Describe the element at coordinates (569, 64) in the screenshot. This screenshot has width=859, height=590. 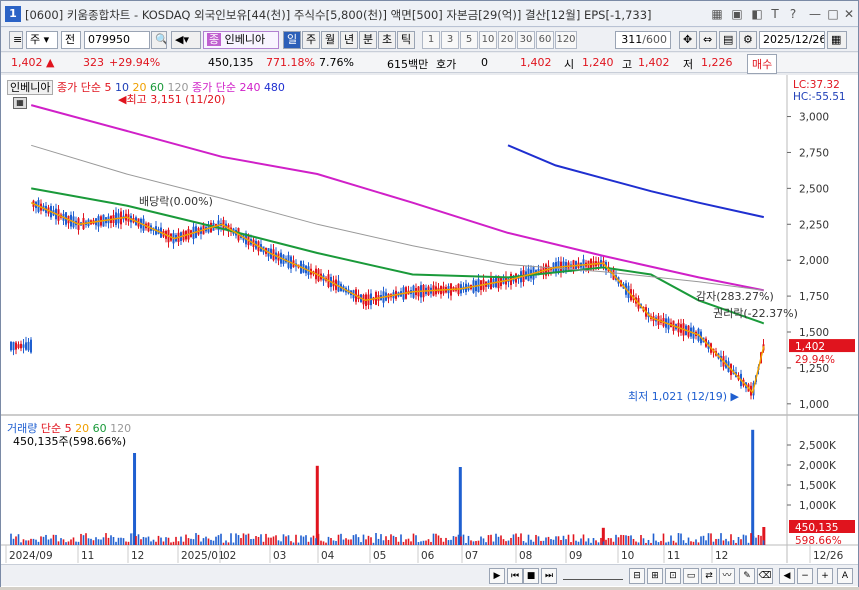
I see `open-label: 시` at that location.